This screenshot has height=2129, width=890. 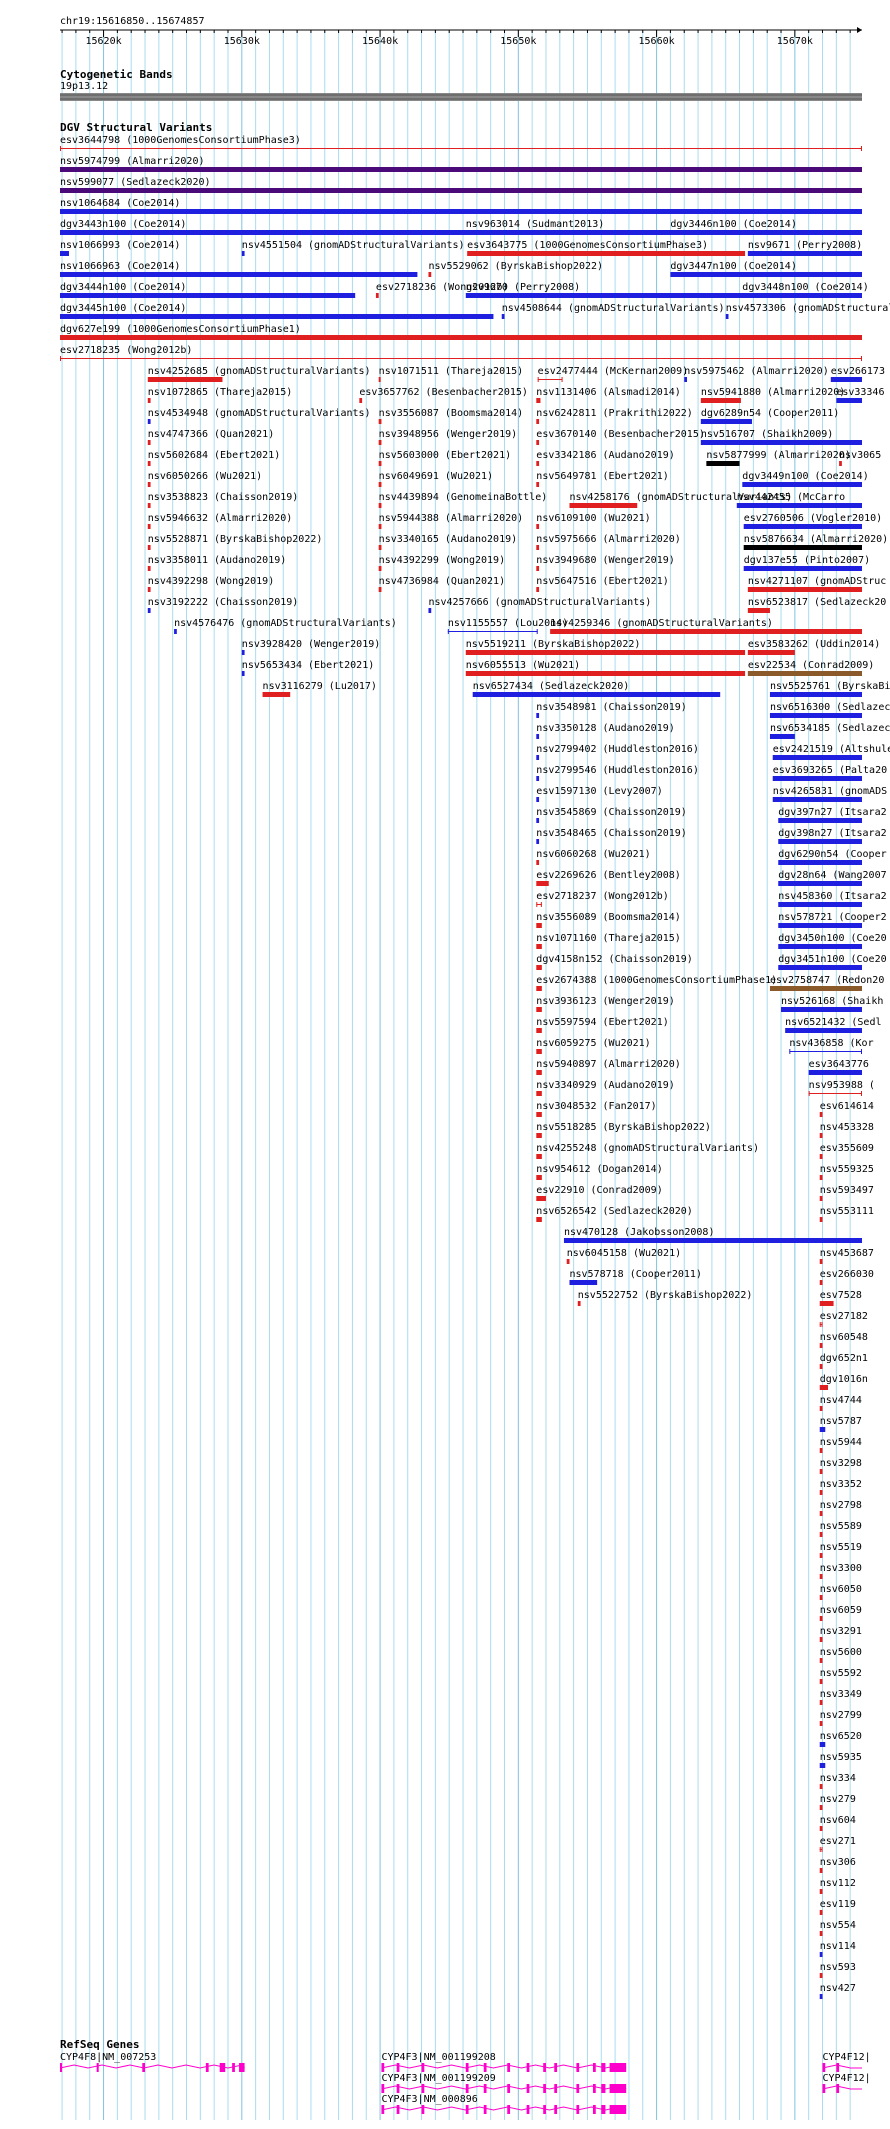 What do you see at coordinates (461, 164) in the screenshot?
I see `sv-feature: nsv5974799 (Almarri2020)` at bounding box center [461, 164].